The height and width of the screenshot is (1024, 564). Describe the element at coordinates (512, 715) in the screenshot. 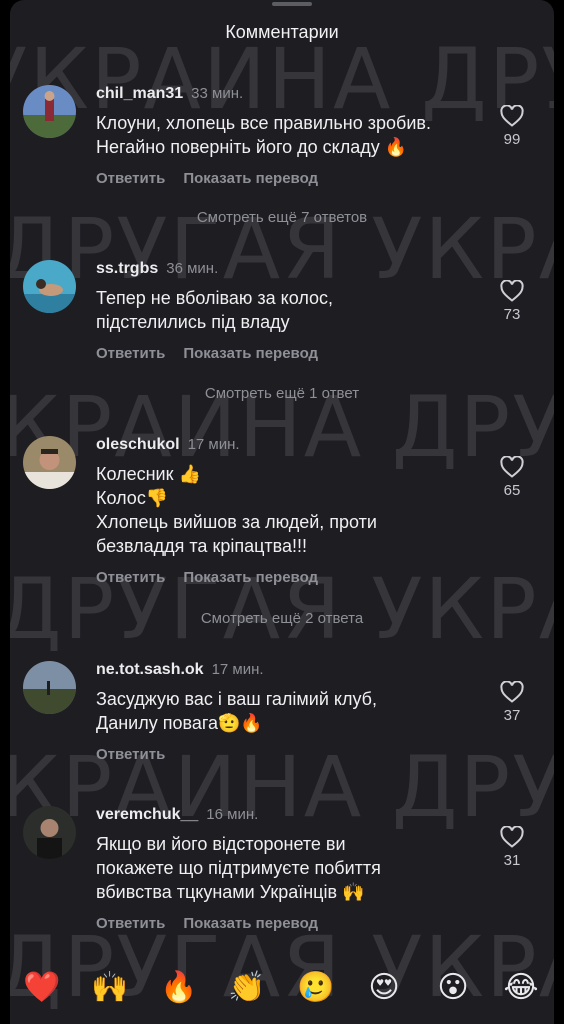

I see `like-count: 37` at that location.